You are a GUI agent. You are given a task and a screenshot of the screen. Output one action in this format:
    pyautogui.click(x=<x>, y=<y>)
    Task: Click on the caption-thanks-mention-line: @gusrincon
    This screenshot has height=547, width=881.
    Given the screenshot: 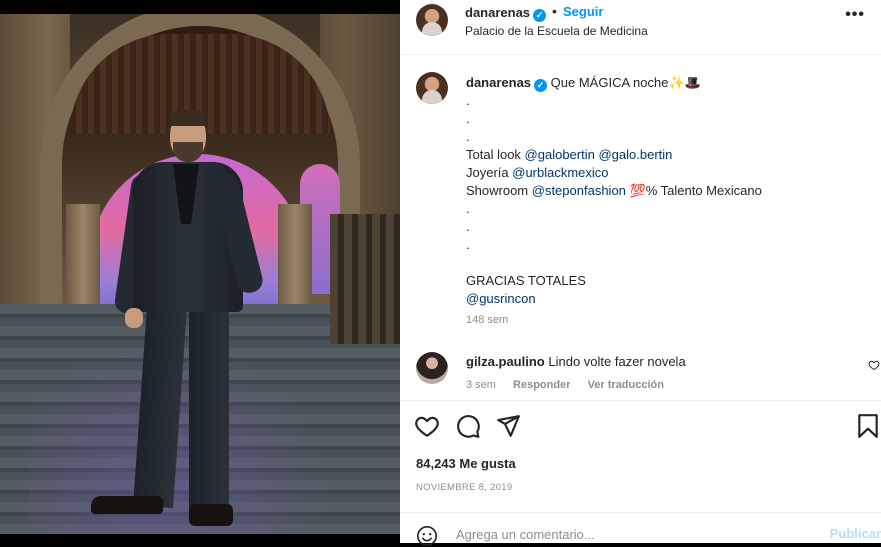 What is the action you would take?
    pyautogui.click(x=666, y=299)
    